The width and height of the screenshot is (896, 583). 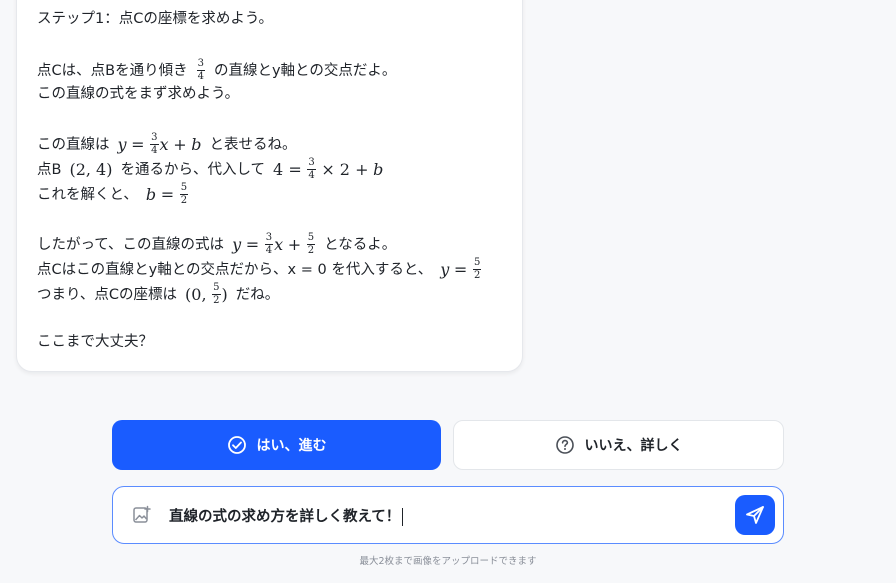 I want to click on text: 点Cは、点Bを通り傾き, so click(x=112, y=70).